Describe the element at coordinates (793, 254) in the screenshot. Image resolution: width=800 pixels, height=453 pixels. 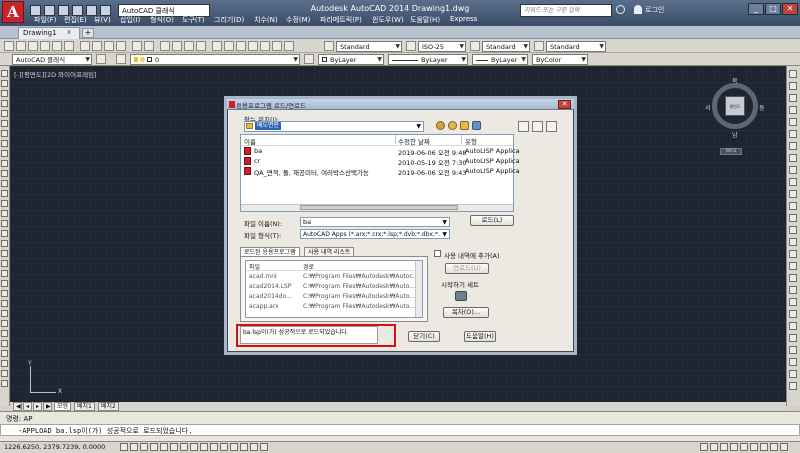
I see `explode-icon` at that location.